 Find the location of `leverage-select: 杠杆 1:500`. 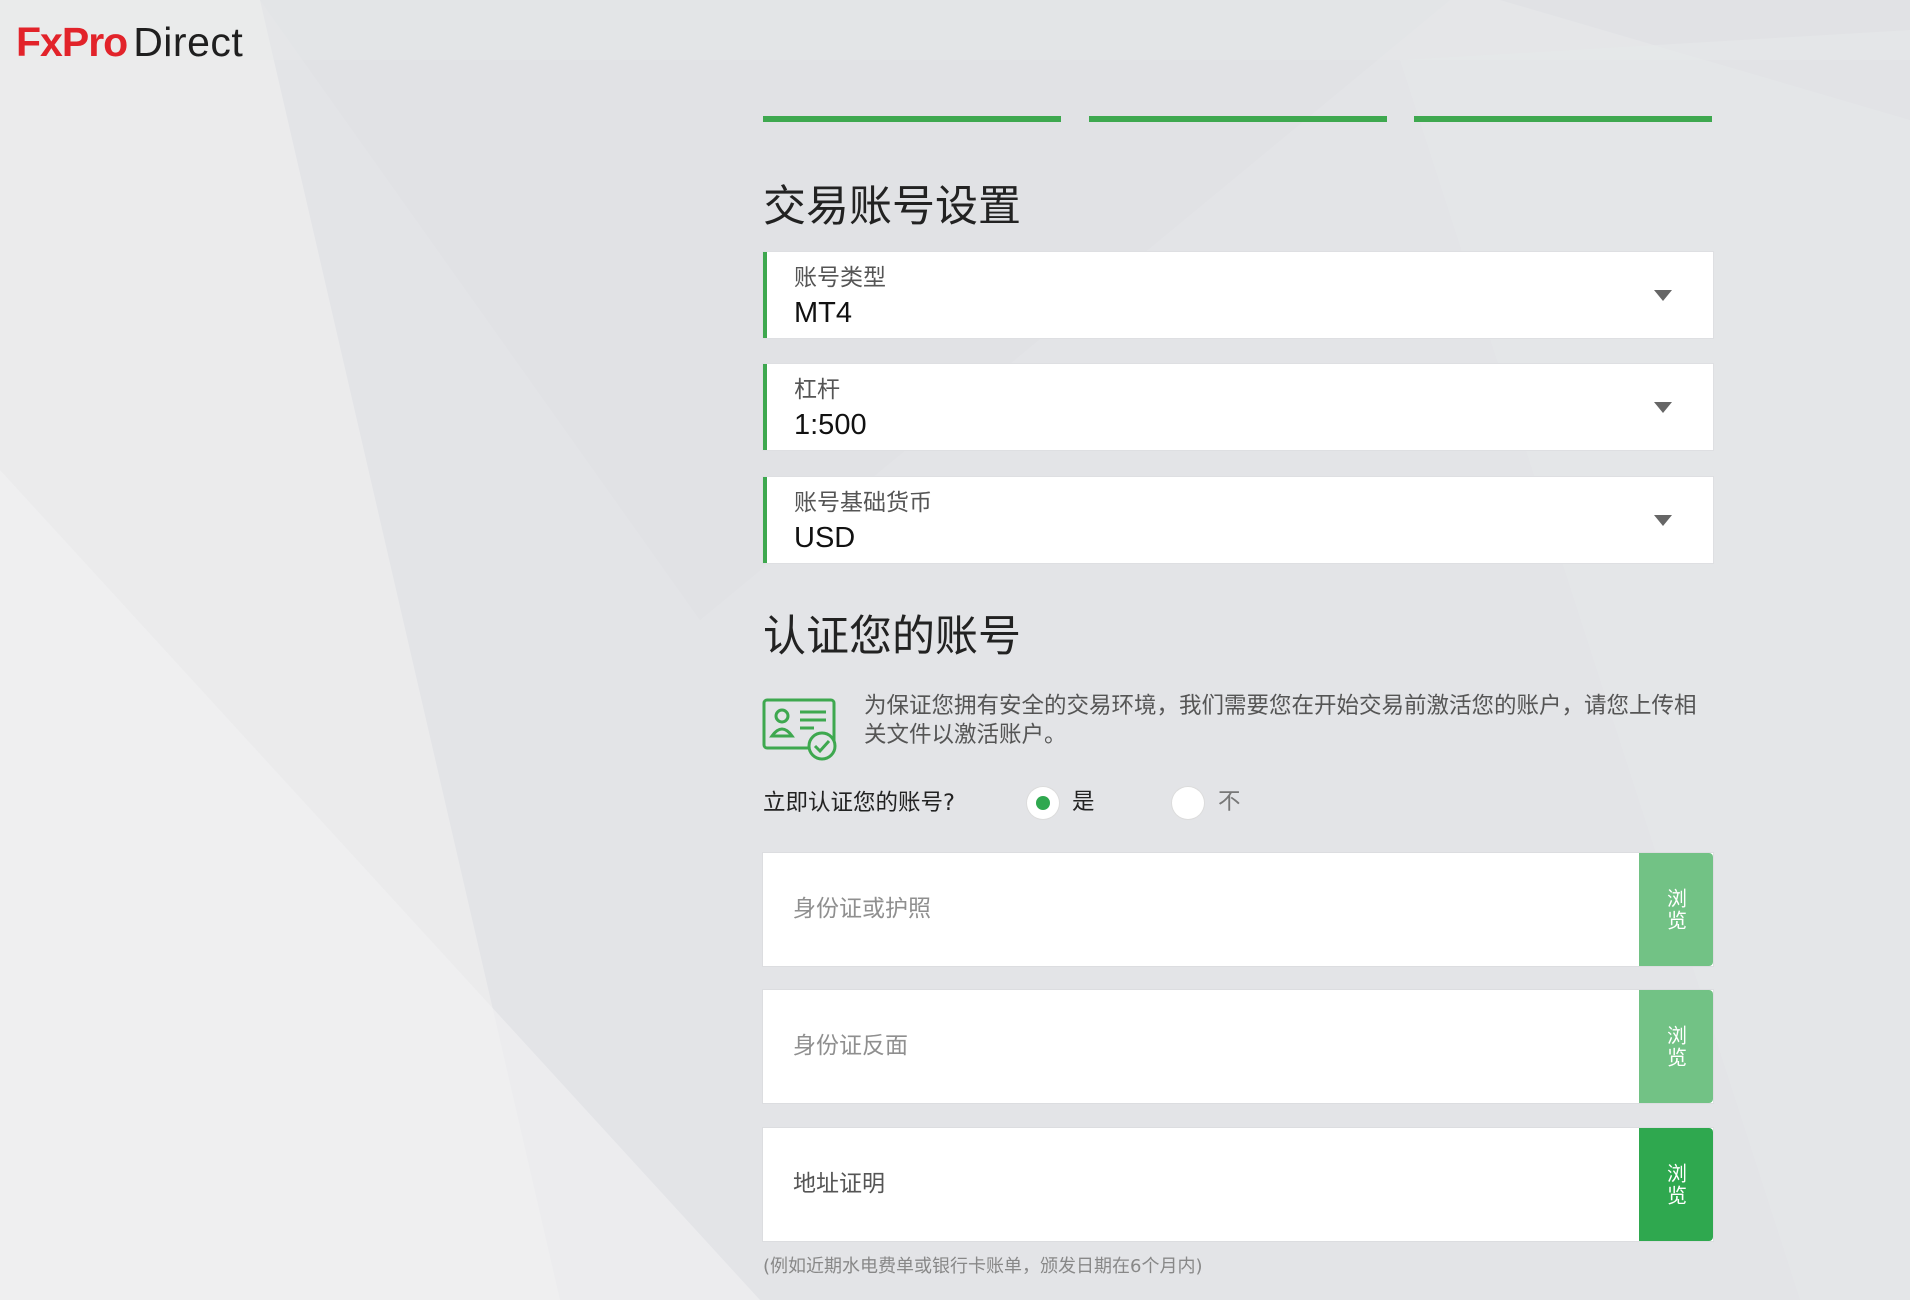

leverage-select: 杠杆 1:500 is located at coordinates (1238, 407).